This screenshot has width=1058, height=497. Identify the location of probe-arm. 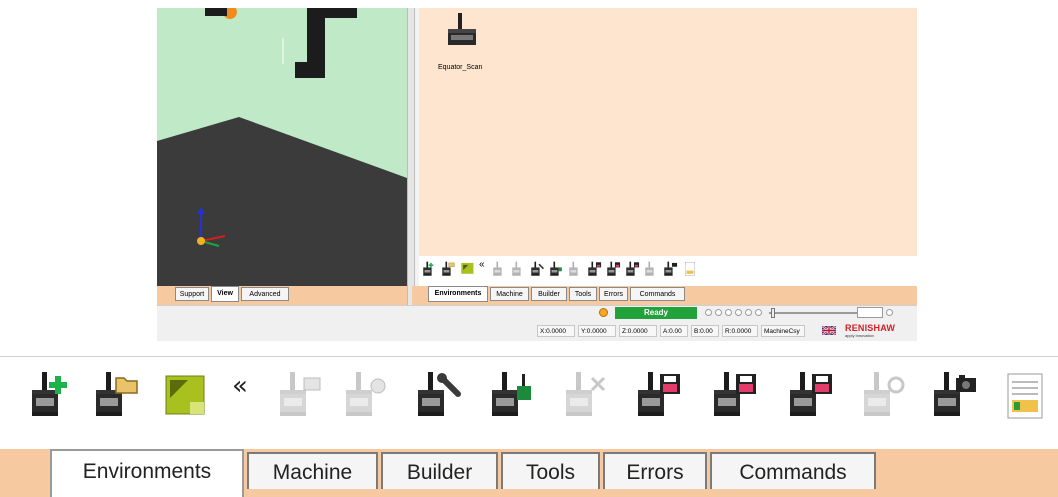
(332, 13).